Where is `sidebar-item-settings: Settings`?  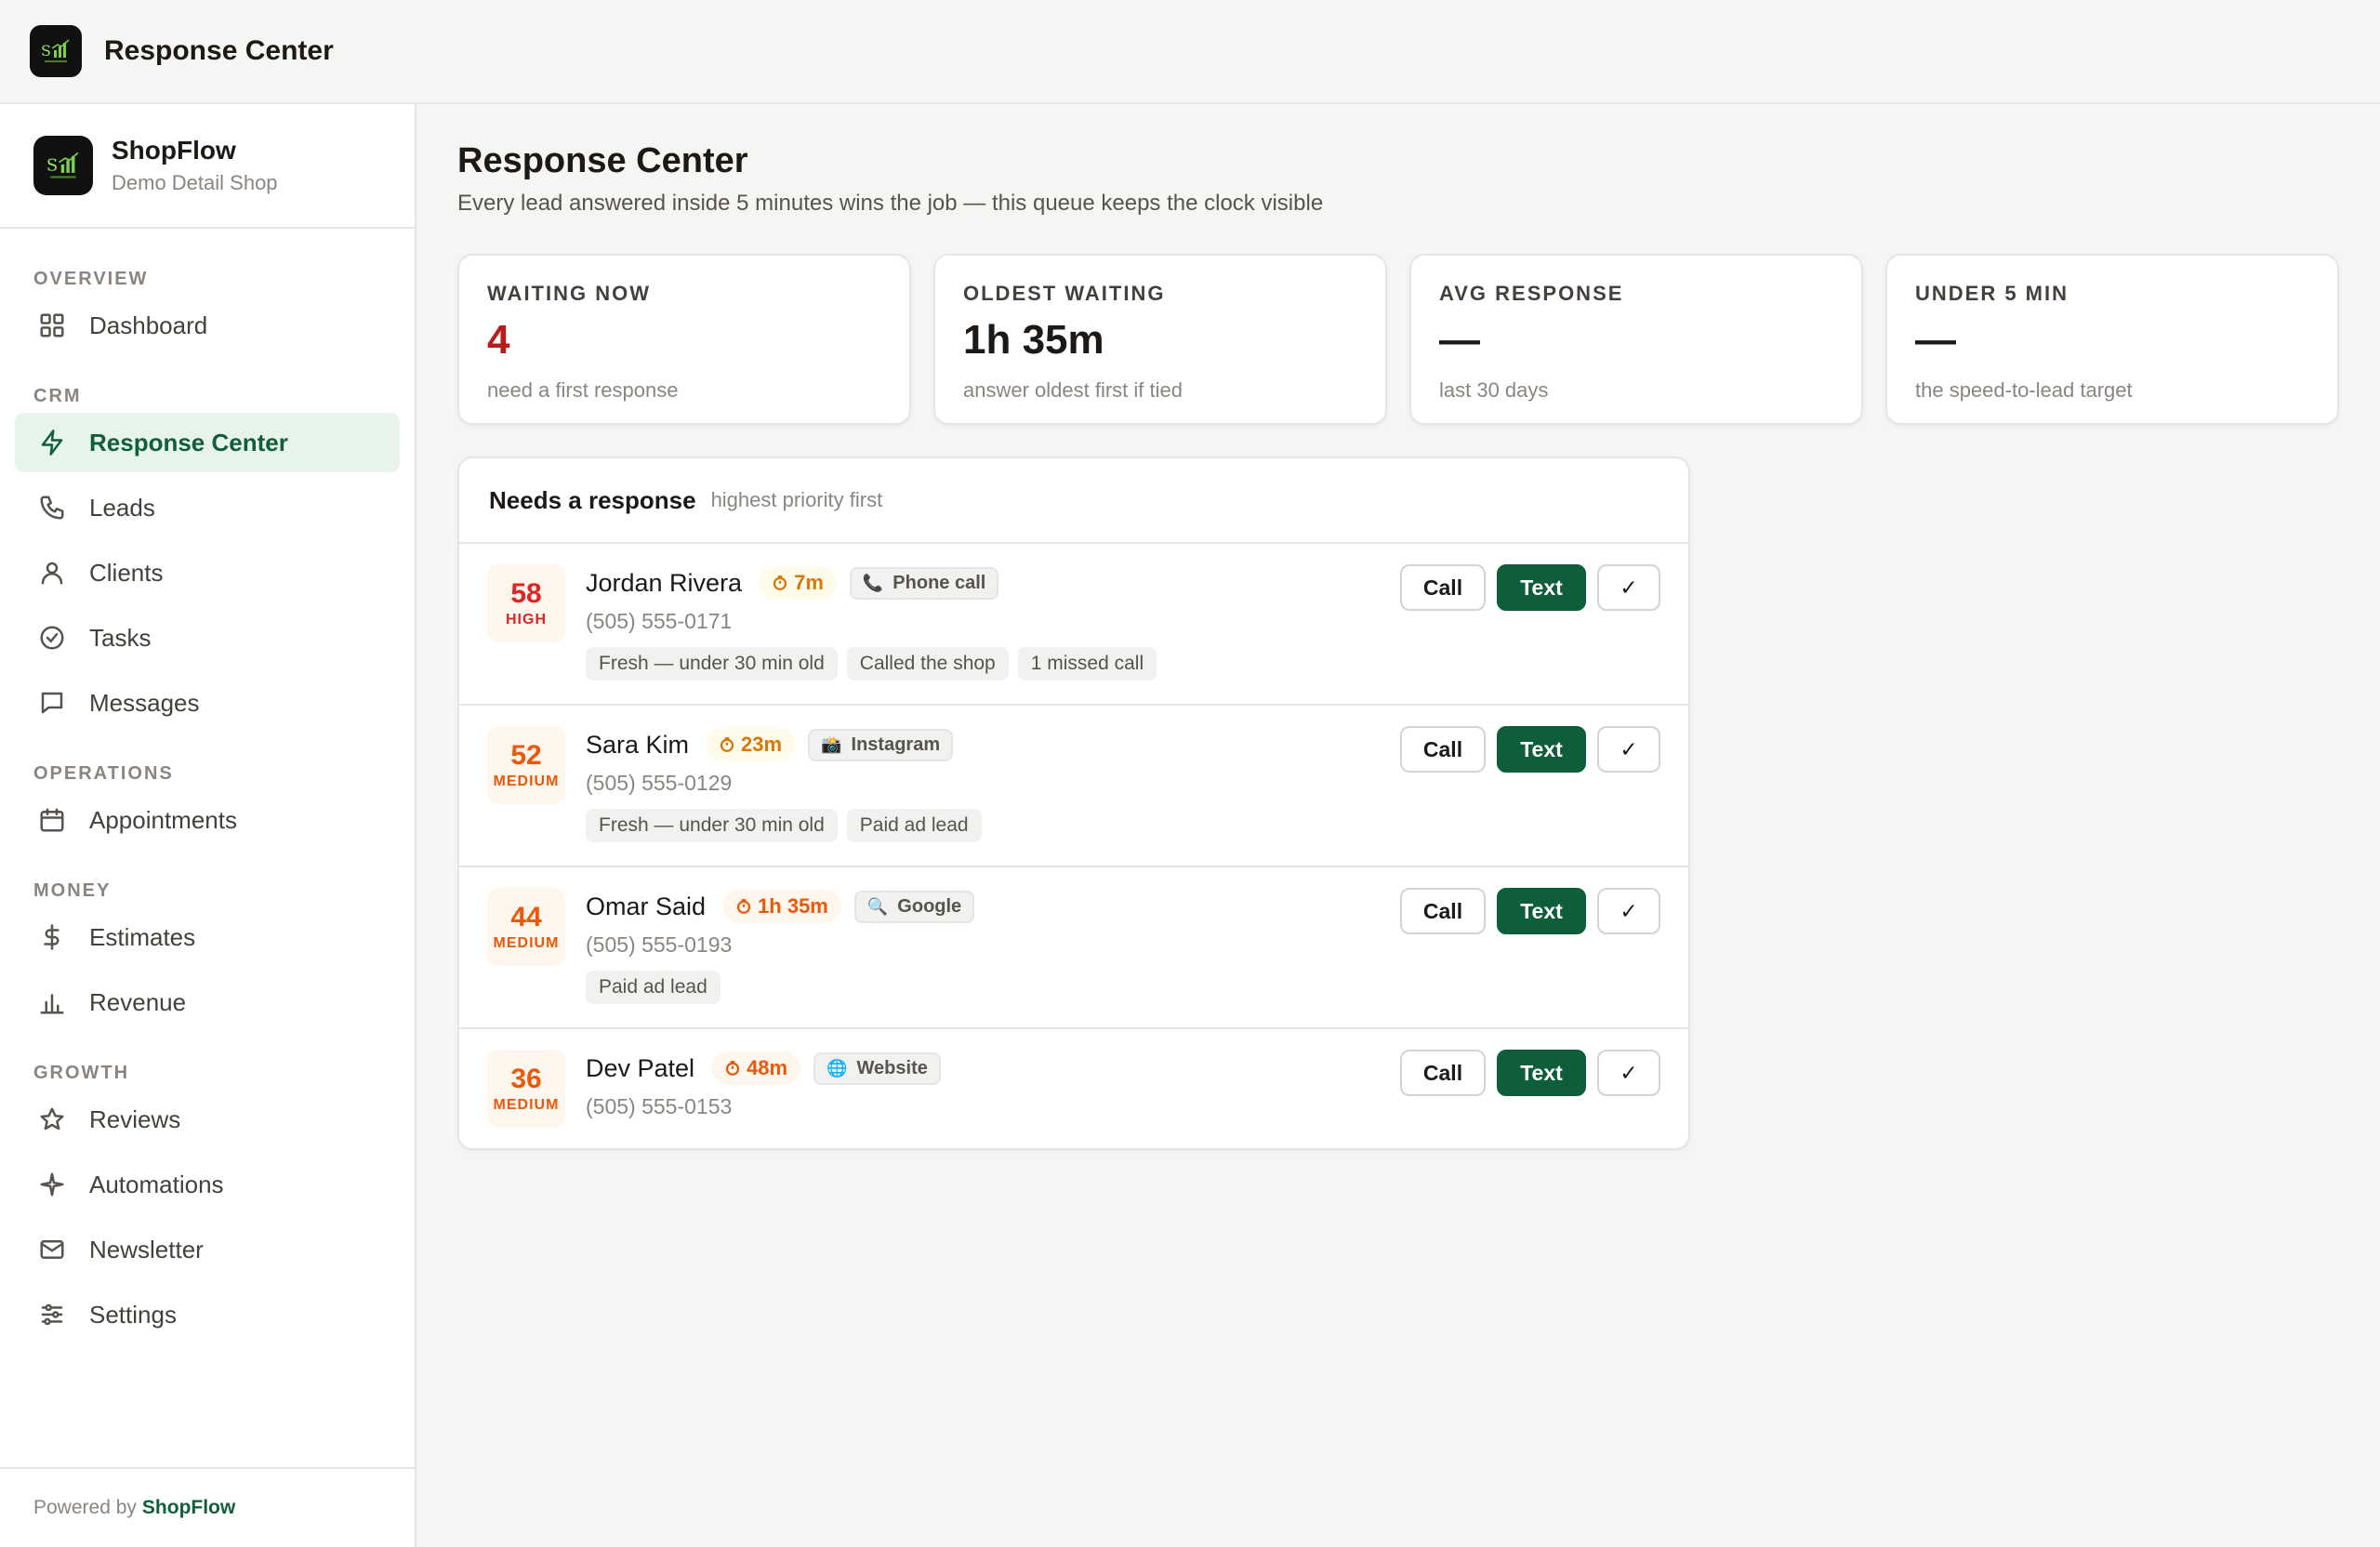 sidebar-item-settings: Settings is located at coordinates (207, 1314).